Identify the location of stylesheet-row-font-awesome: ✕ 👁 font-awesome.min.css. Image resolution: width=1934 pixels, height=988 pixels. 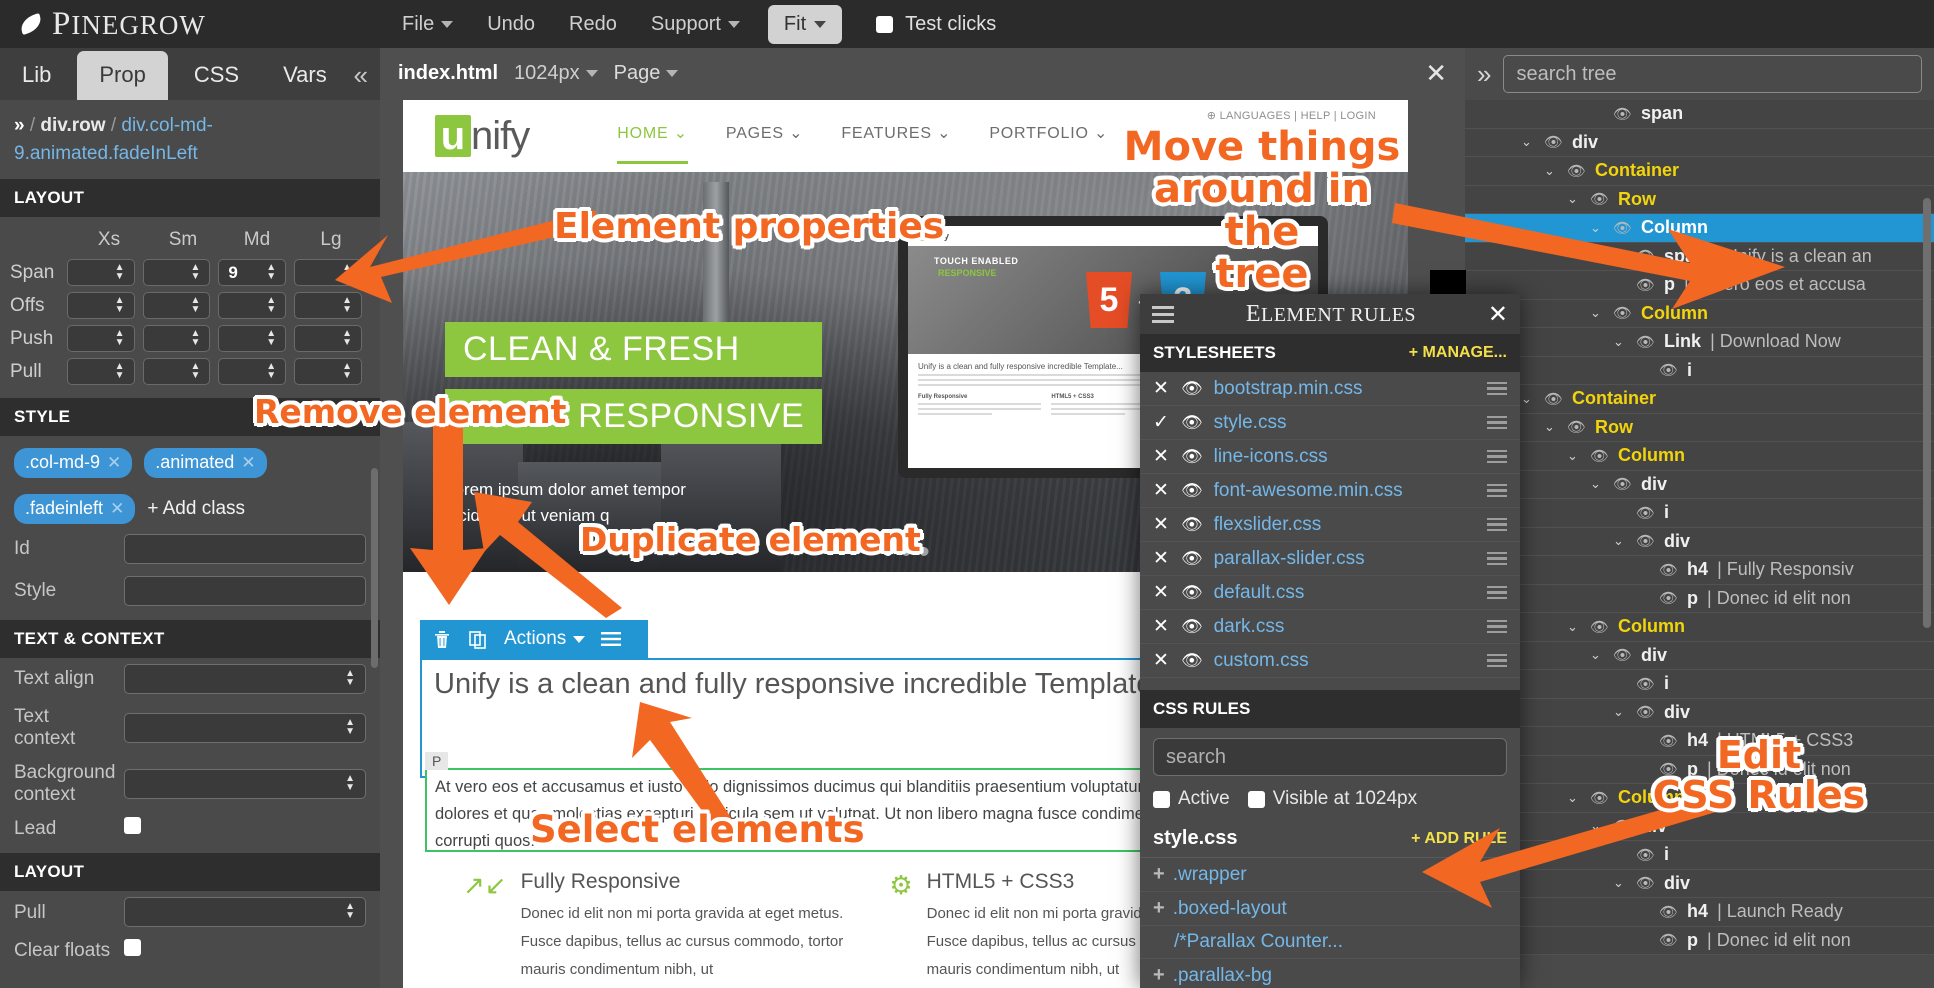
(1330, 491).